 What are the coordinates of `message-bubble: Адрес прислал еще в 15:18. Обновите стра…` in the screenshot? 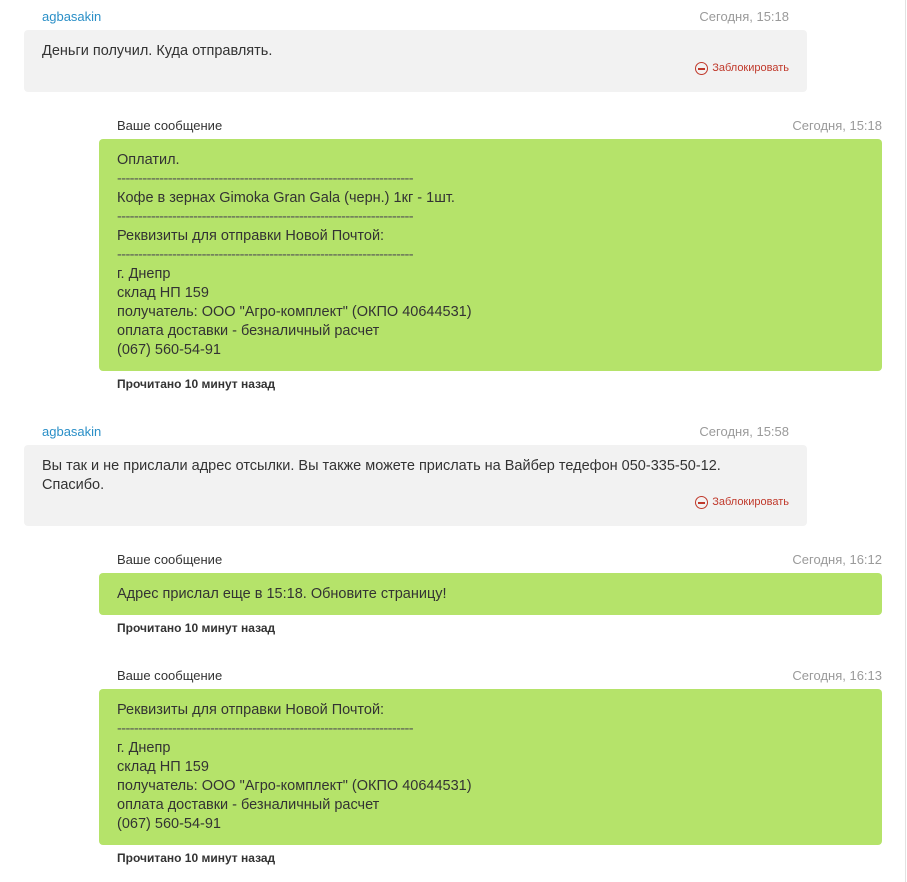 It's located at (490, 594).